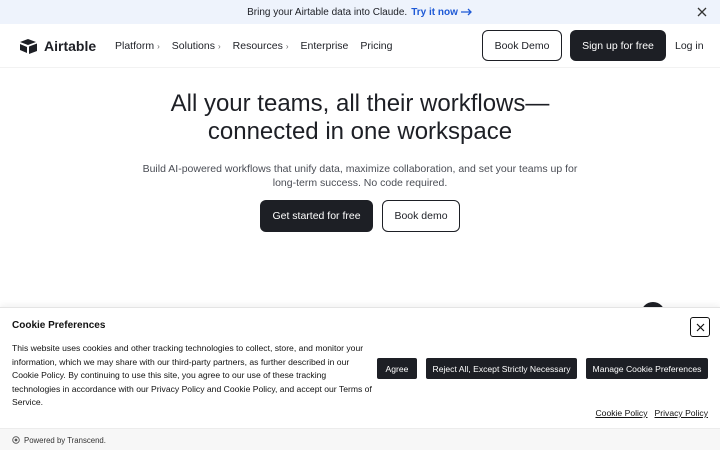 The width and height of the screenshot is (720, 450). Describe the element at coordinates (316, 216) in the screenshot. I see `get-started-button: Get started for free` at that location.